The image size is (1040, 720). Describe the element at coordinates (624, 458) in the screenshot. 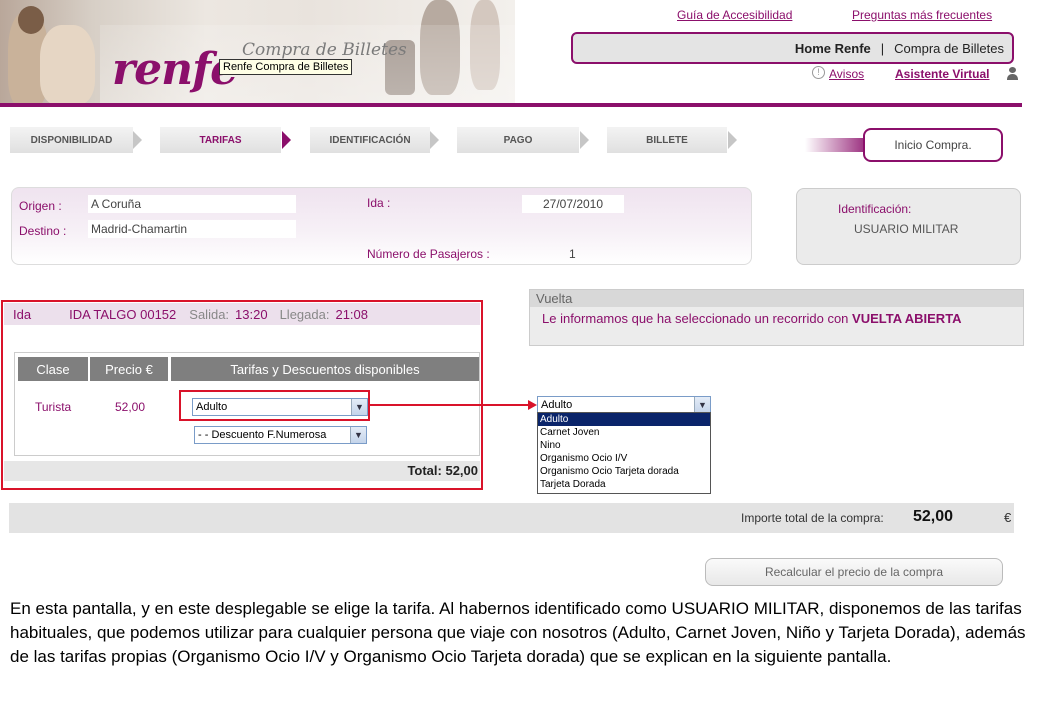

I see `option-organismo-ocio-iv: Organismo Ocio I/V` at that location.